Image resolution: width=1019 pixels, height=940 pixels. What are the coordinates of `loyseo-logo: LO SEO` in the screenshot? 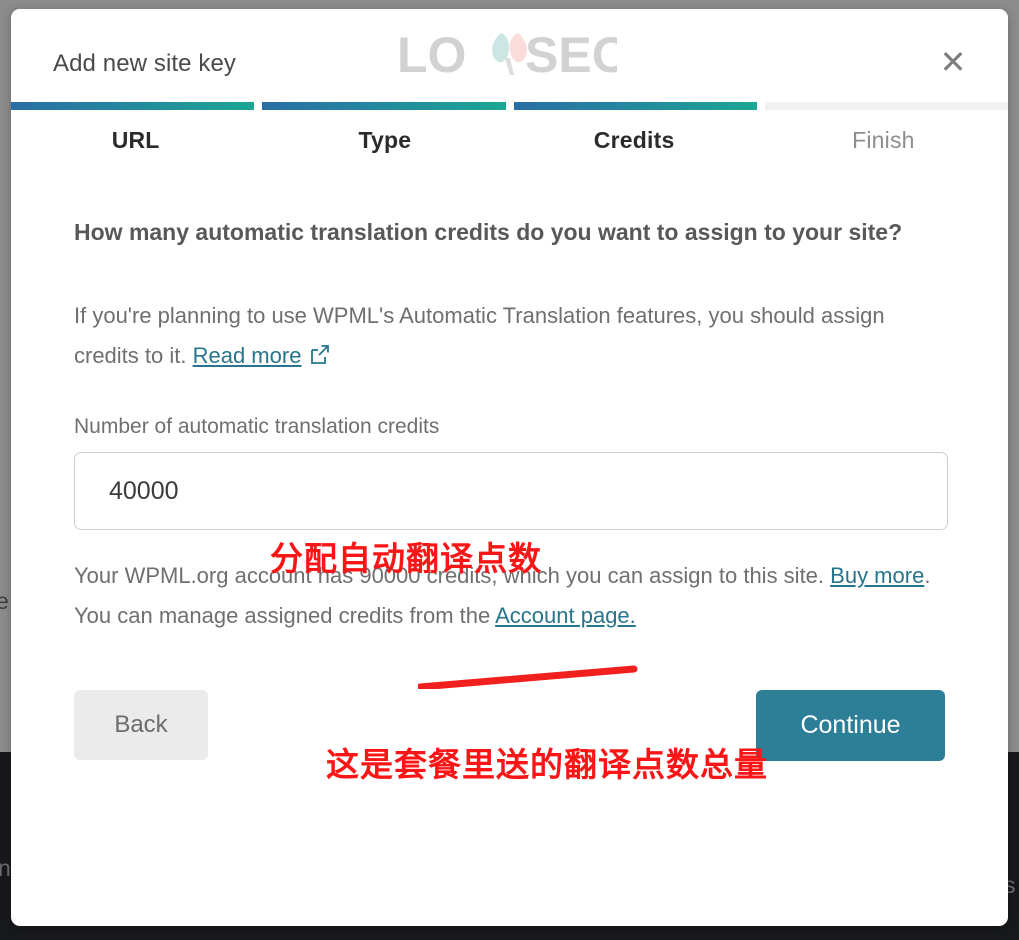 It's located at (507, 56).